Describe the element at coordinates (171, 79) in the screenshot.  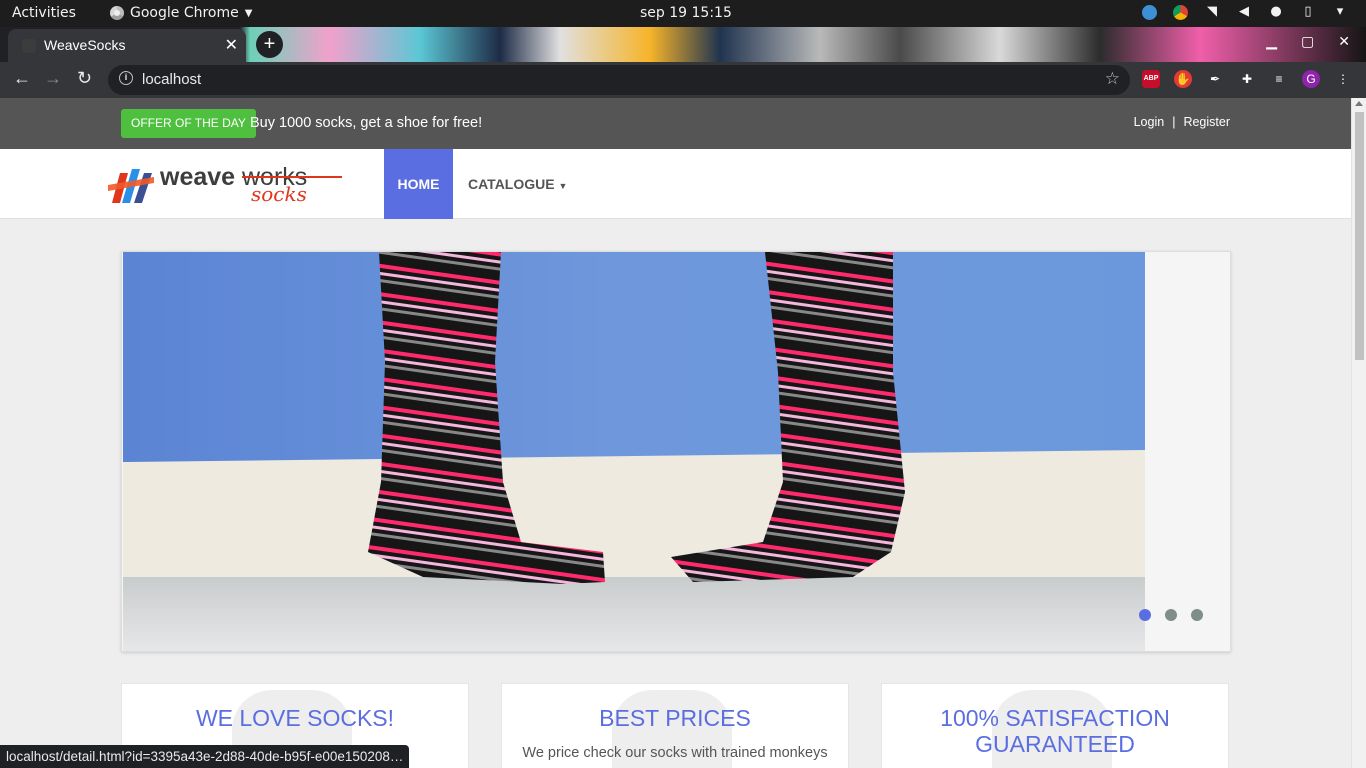
I see `url-text: localhost` at that location.